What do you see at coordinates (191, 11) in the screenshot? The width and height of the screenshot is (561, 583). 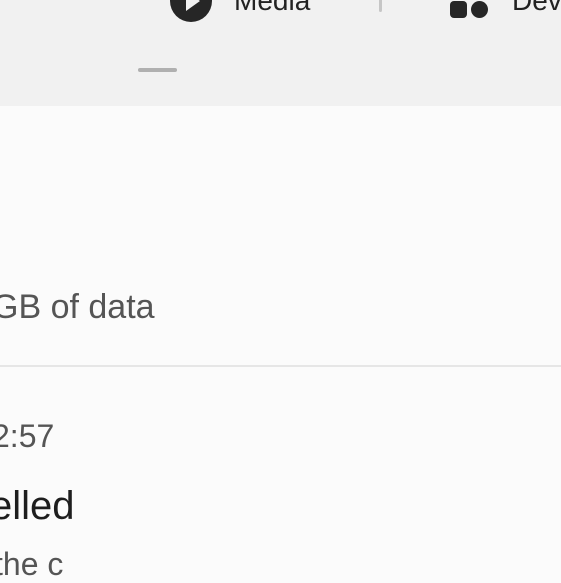 I see `play-icon` at bounding box center [191, 11].